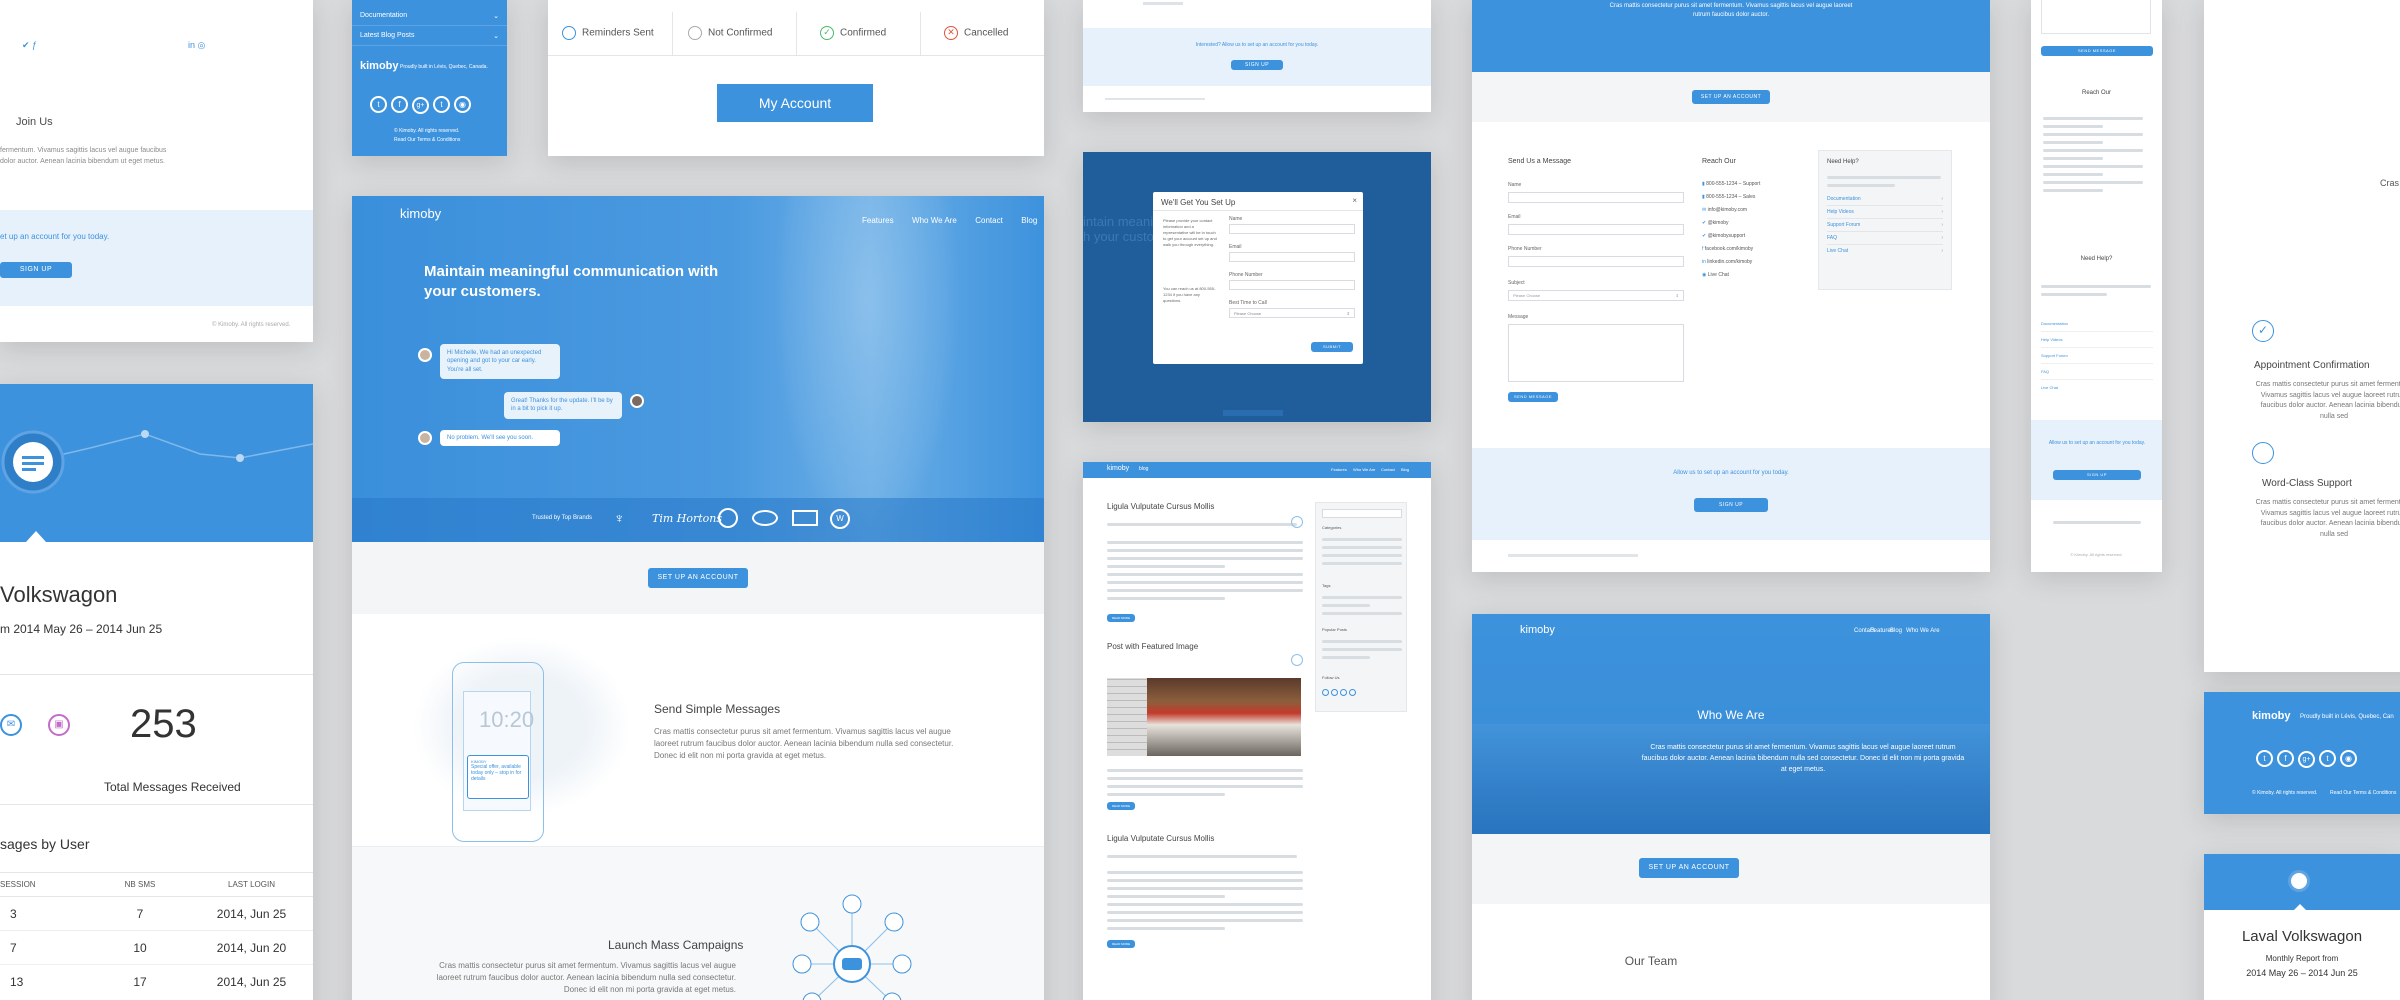 The height and width of the screenshot is (1000, 2400). Describe the element at coordinates (867, 369) in the screenshot. I see `hero-person-silhouette` at that location.